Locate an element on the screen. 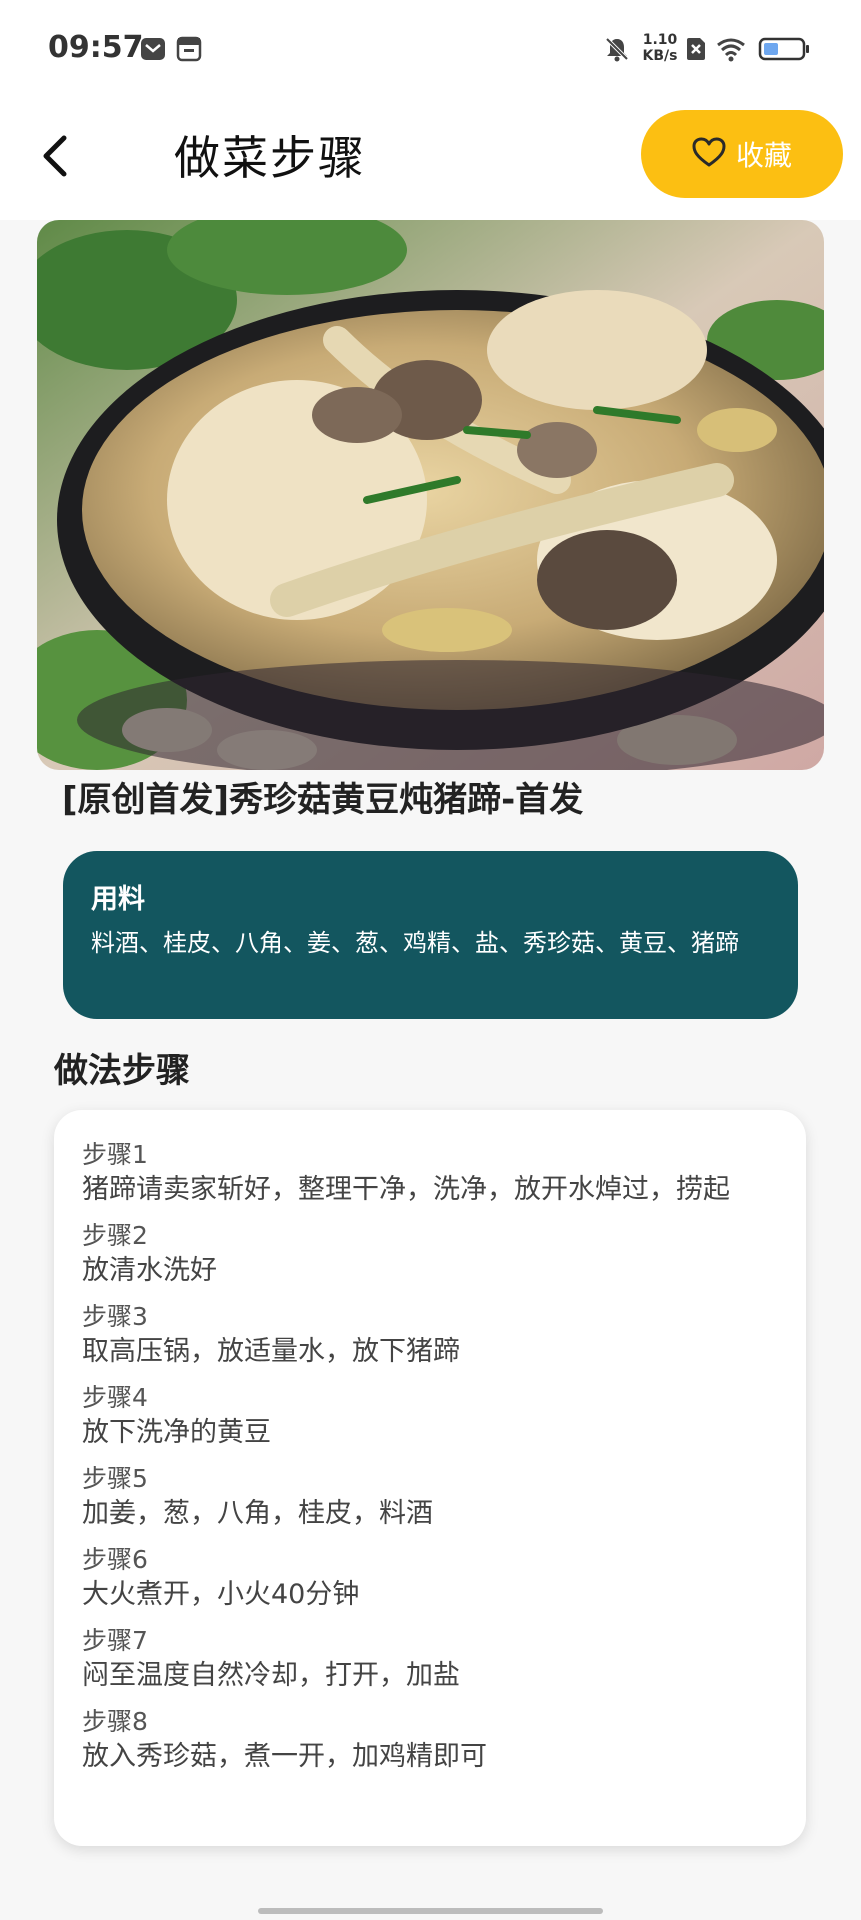 The width and height of the screenshot is (861, 1920). step-label: 步骤6 is located at coordinates (115, 1559).